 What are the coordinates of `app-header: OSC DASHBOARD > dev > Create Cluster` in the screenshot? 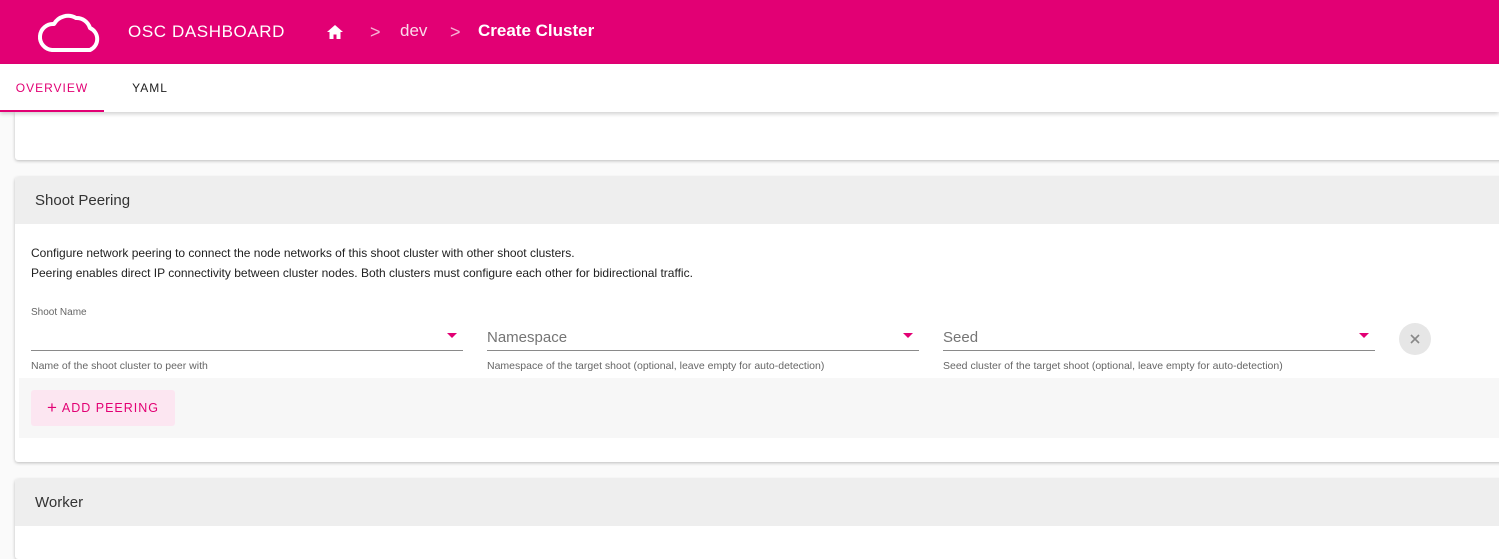 It's located at (749, 32).